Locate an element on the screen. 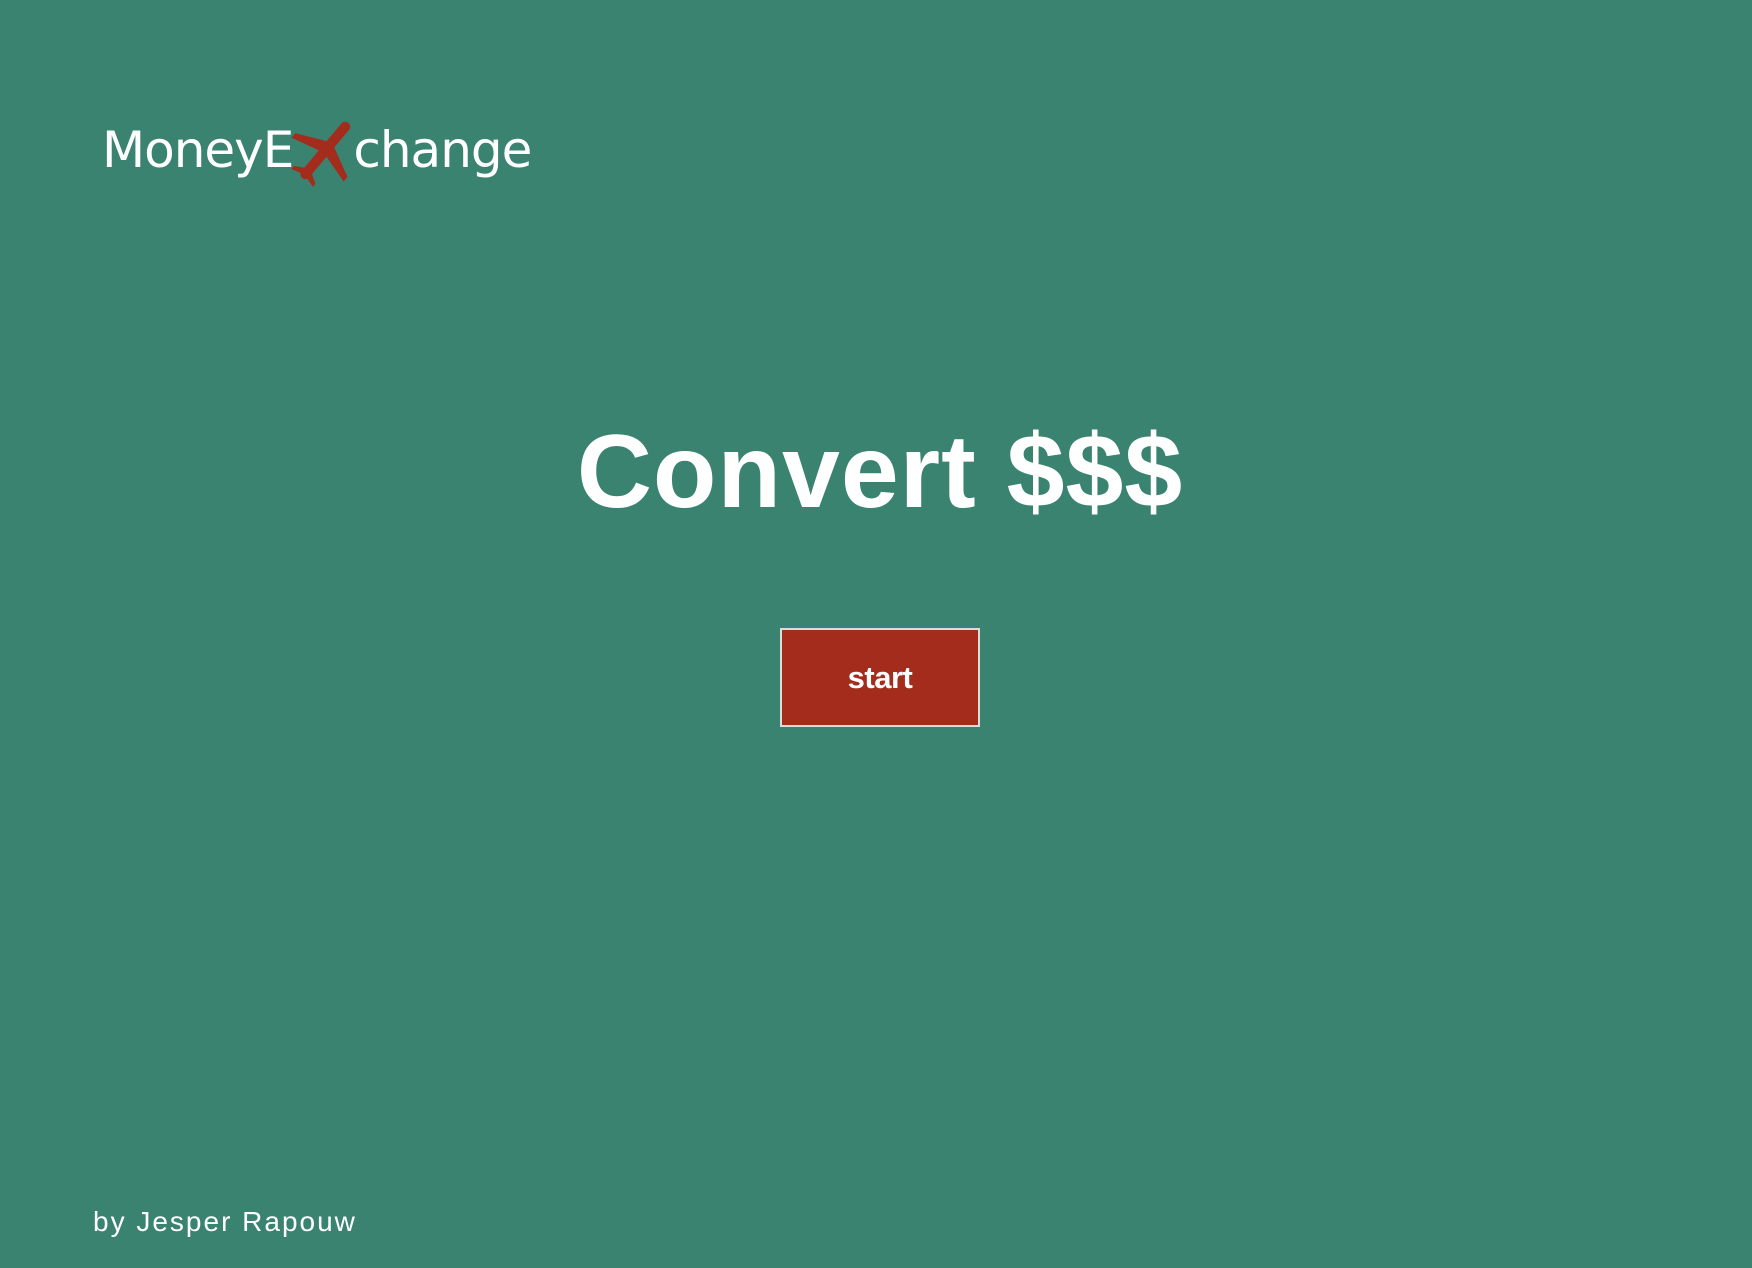 The width and height of the screenshot is (1752, 1268). logo-text-prefix: MoneyE is located at coordinates (198, 150).